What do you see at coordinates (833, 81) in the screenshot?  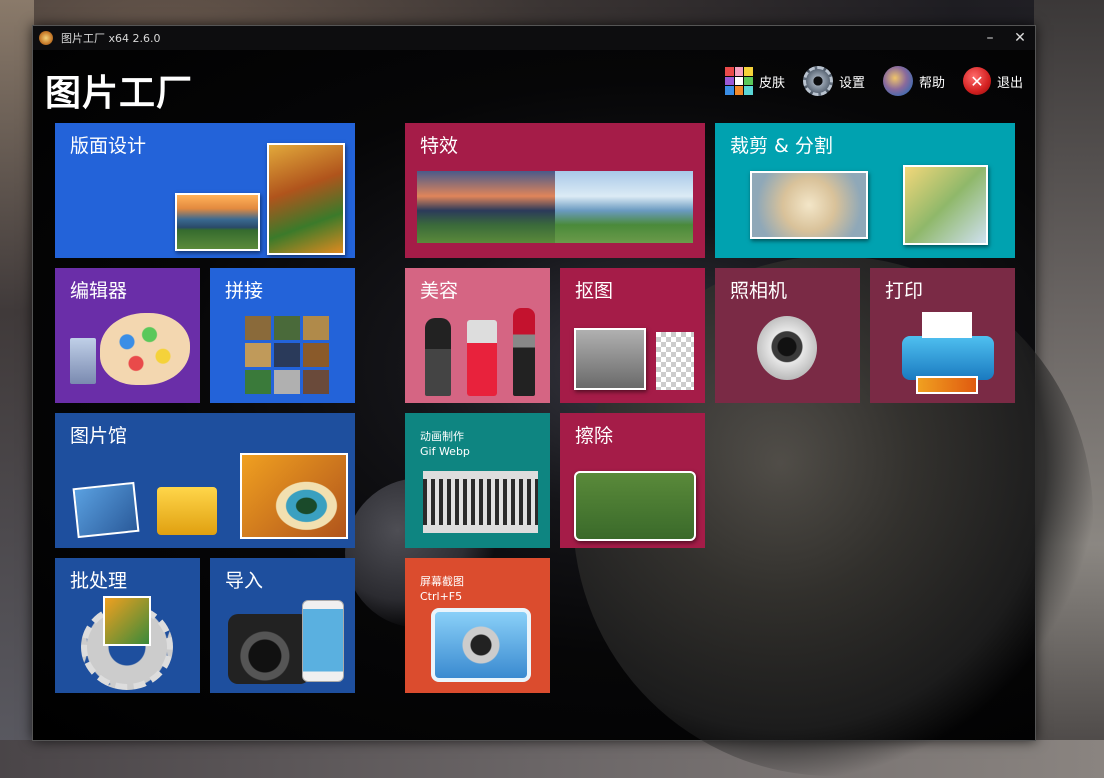 I see `settings-button: 设置` at bounding box center [833, 81].